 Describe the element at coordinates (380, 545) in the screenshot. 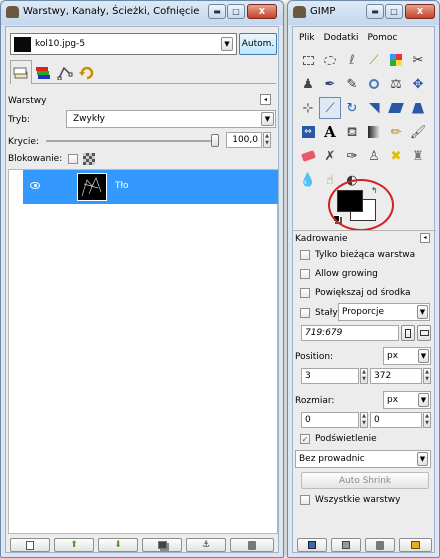

I see `delete-options-button` at that location.